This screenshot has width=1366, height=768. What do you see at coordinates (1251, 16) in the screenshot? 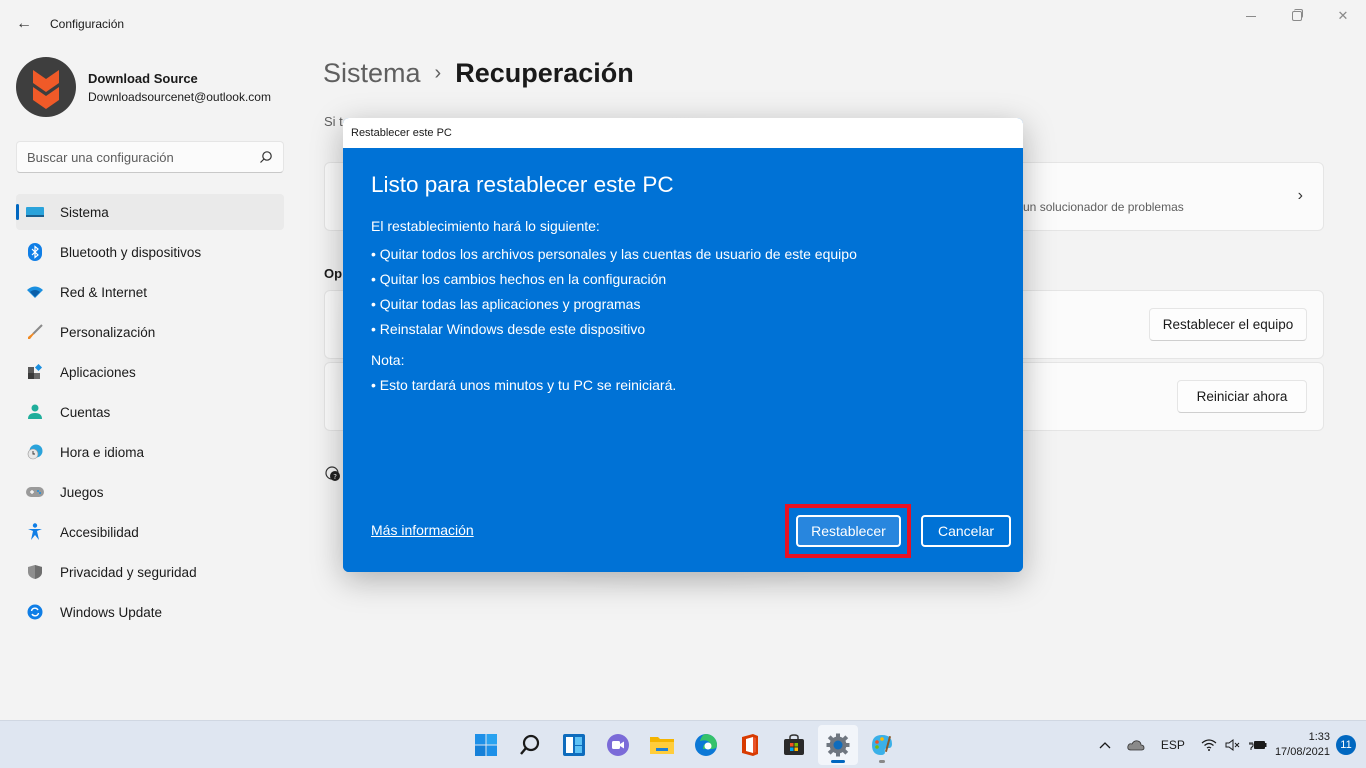
I see `minimize-button` at bounding box center [1251, 16].